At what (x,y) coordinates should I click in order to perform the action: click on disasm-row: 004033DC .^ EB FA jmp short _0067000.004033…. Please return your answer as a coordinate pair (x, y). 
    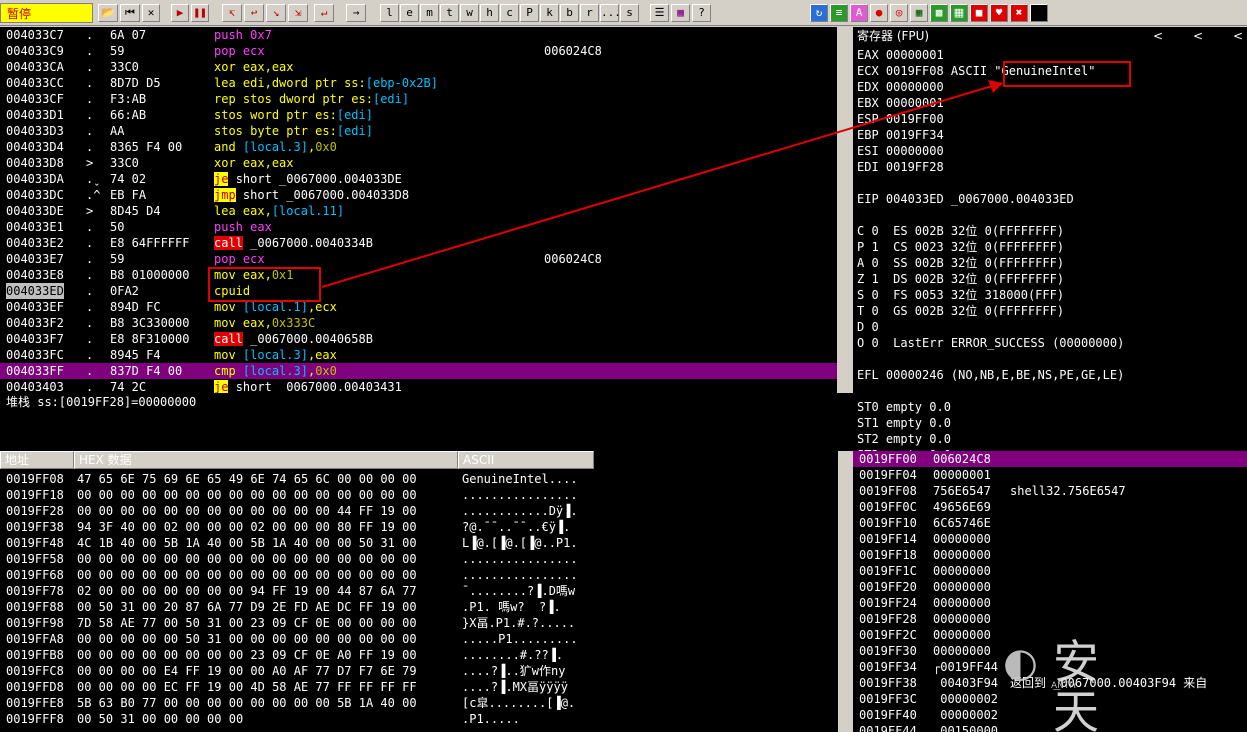
    Looking at the image, I should click on (418, 195).